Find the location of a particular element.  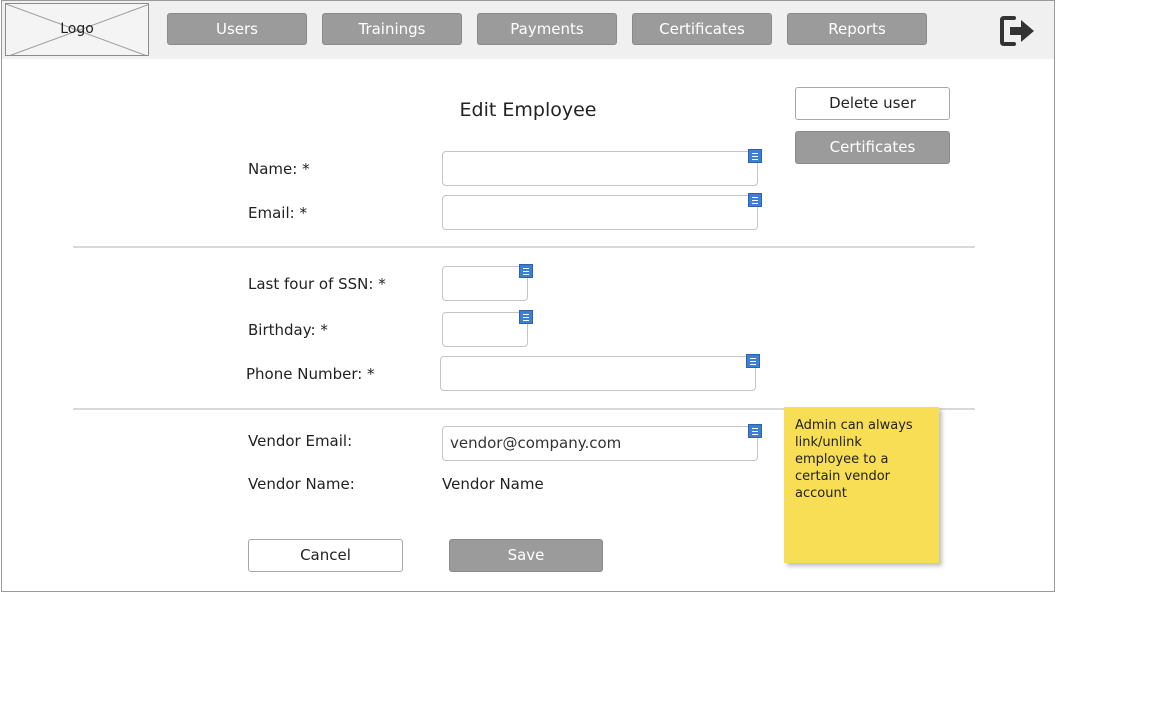

name-label: Name: * is located at coordinates (279, 169).